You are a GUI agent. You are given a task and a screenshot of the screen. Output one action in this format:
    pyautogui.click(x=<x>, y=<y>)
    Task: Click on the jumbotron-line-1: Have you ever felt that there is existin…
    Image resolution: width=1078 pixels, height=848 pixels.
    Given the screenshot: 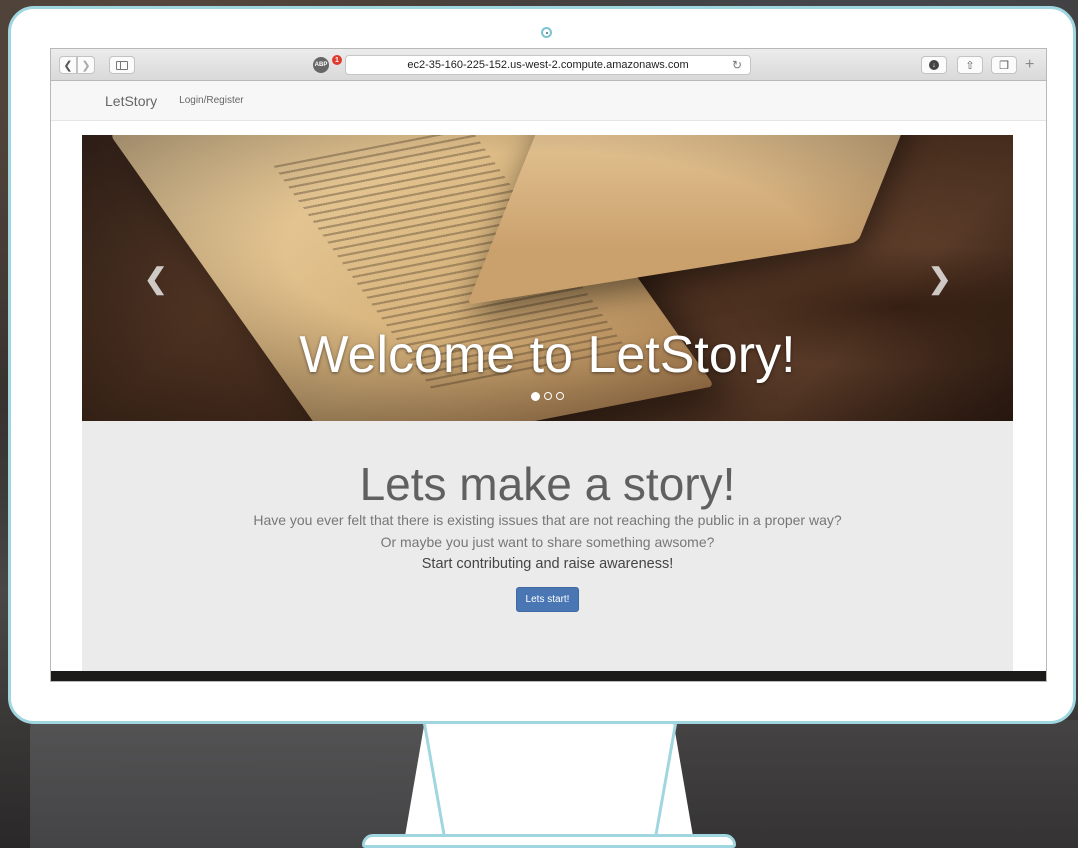 What is the action you would take?
    pyautogui.click(x=547, y=520)
    